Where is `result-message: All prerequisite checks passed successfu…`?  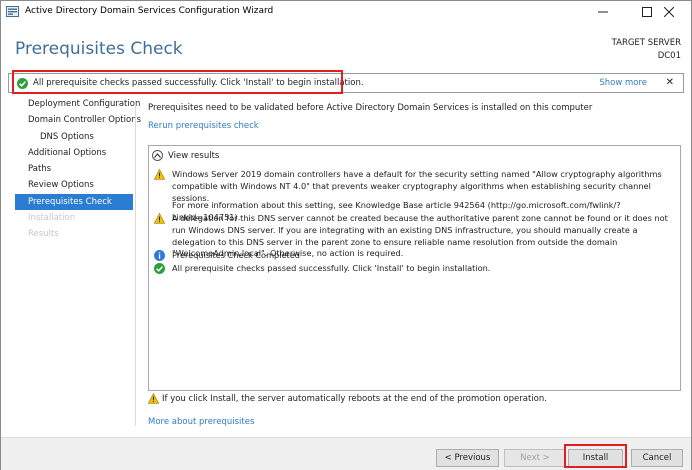
result-message: All prerequisite checks passed successfu… is located at coordinates (414, 269).